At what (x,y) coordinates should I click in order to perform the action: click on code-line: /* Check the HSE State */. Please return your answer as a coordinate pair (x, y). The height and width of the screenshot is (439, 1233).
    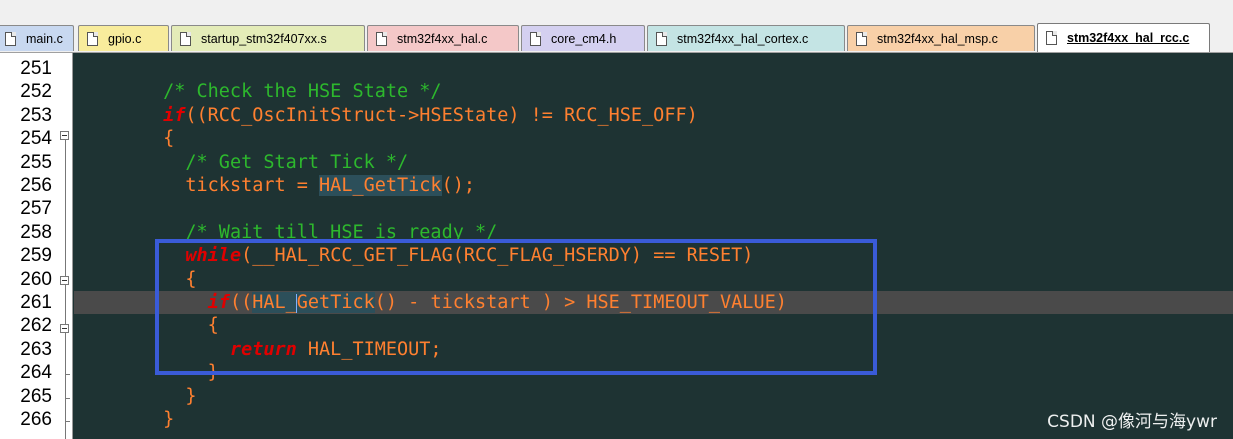
    Looking at the image, I should click on (653, 91).